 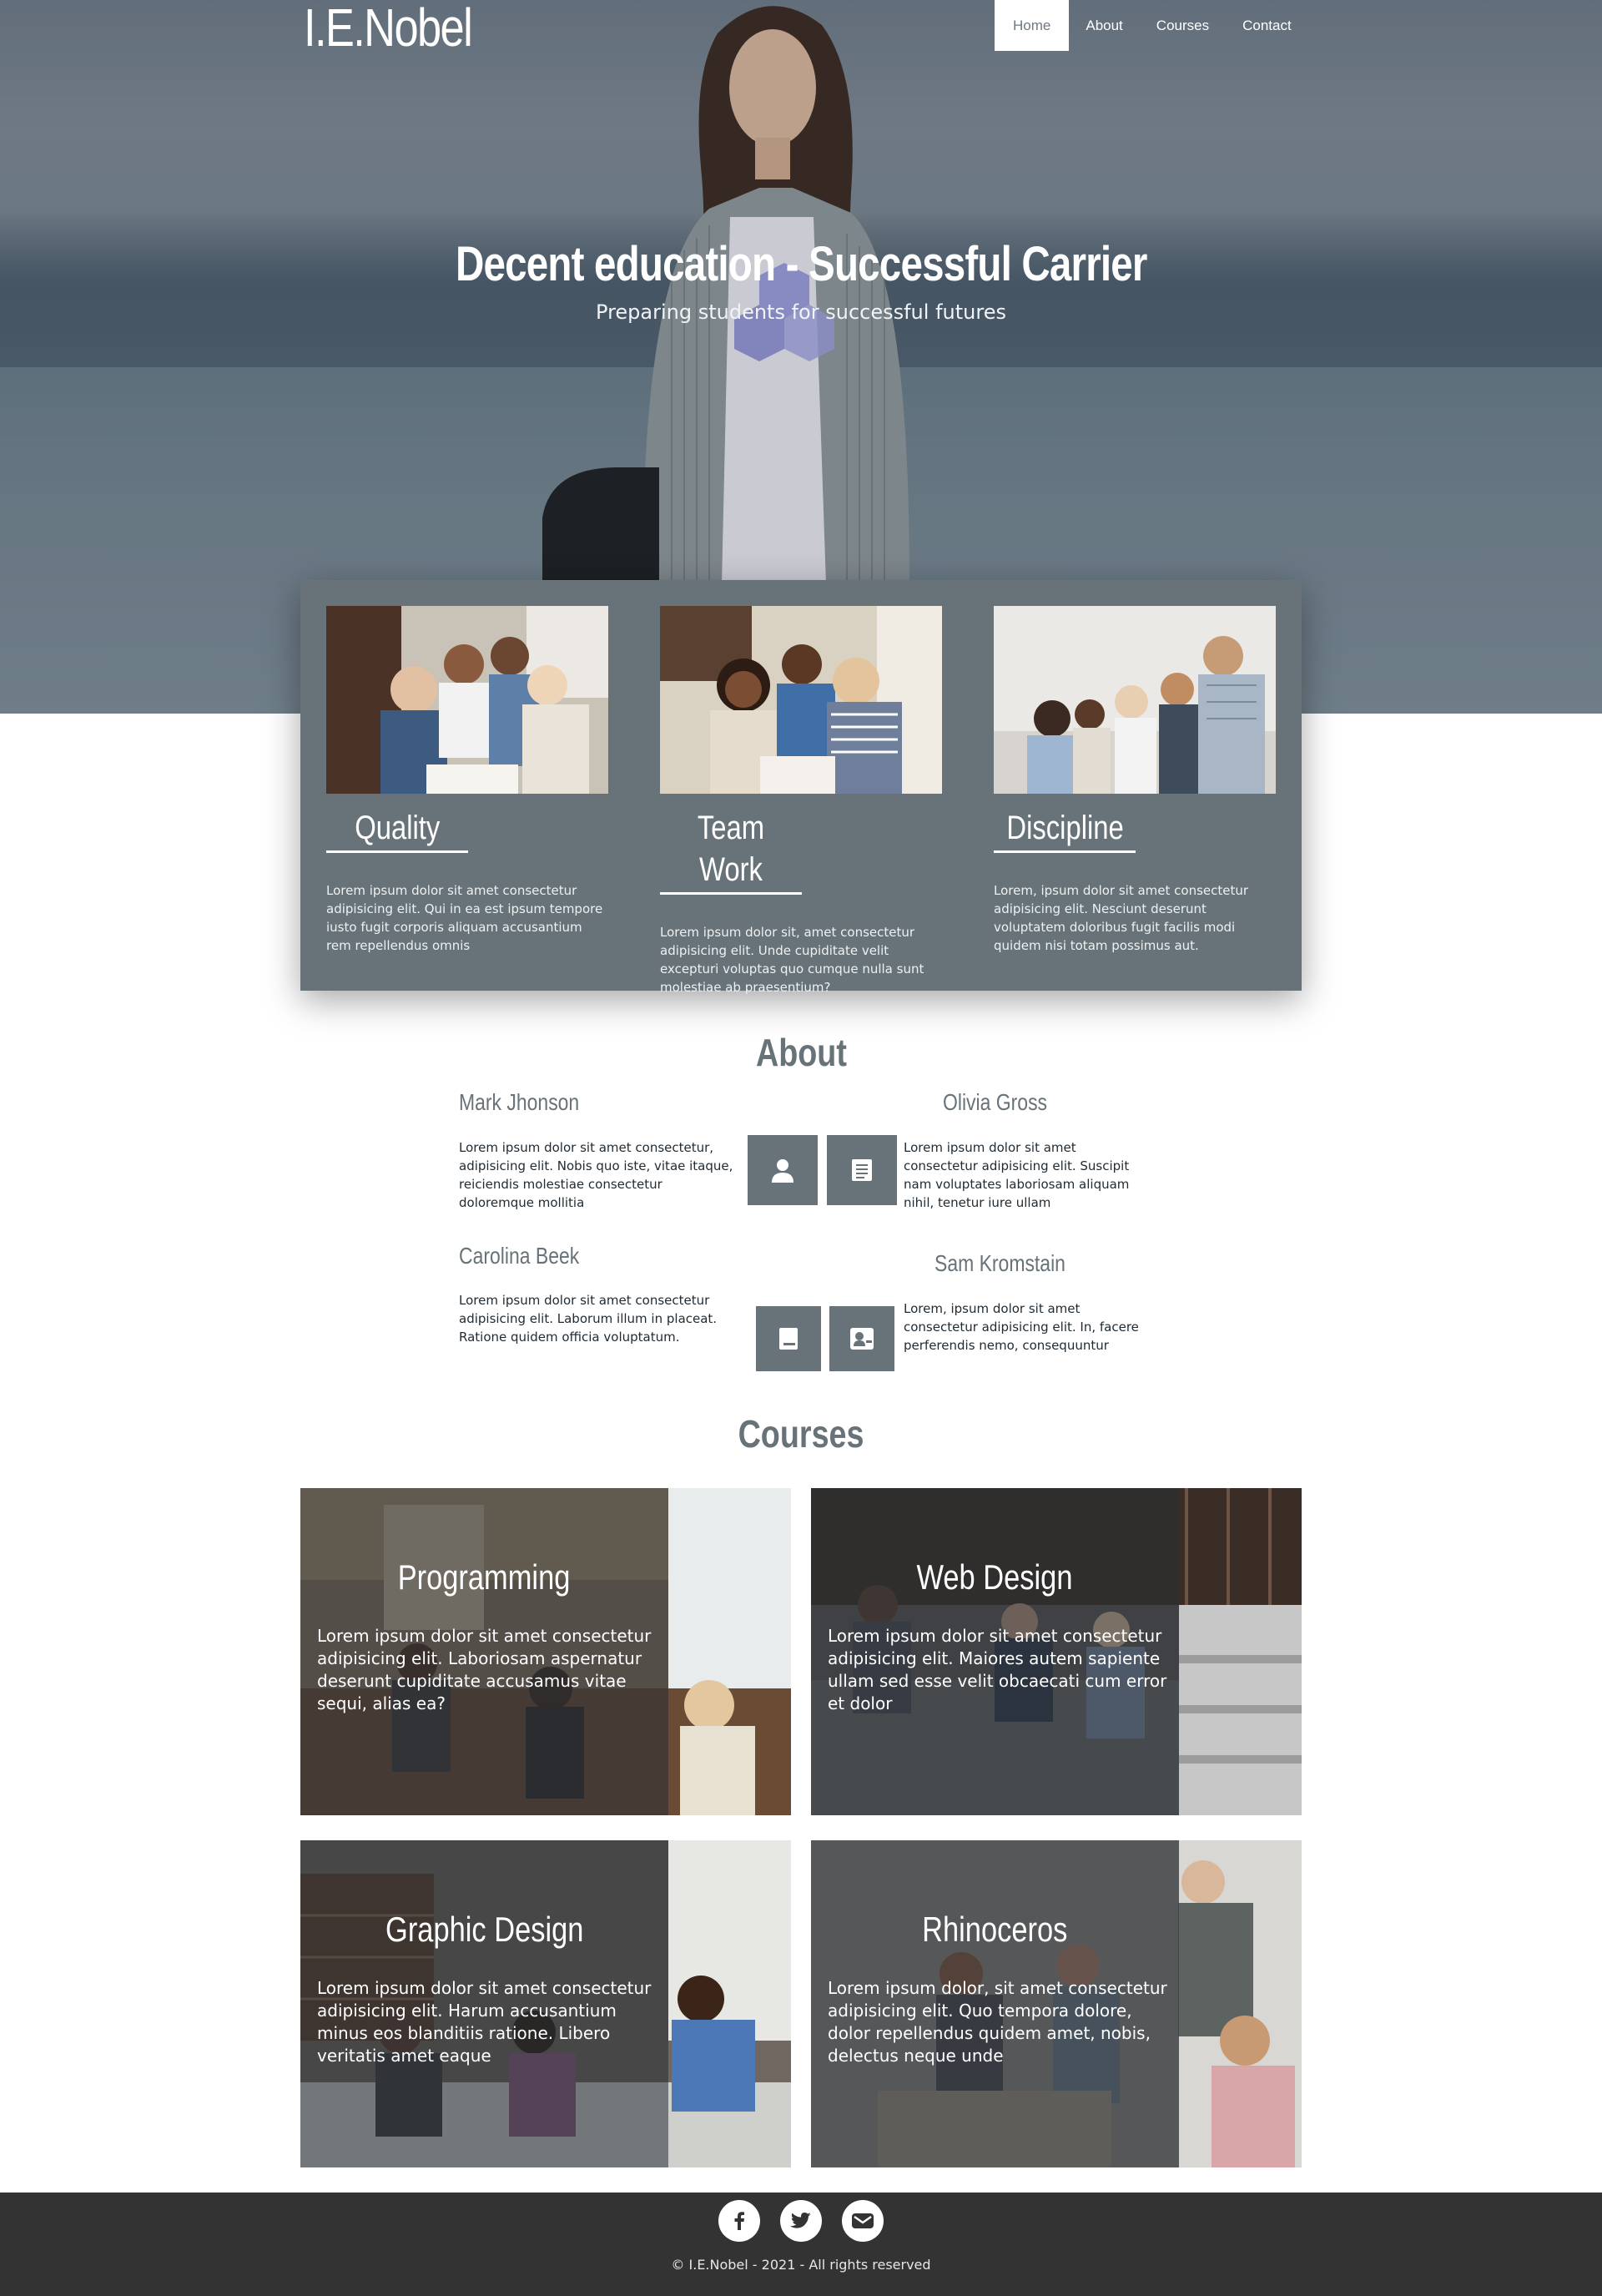 I want to click on about-title: About, so click(x=801, y=1052).